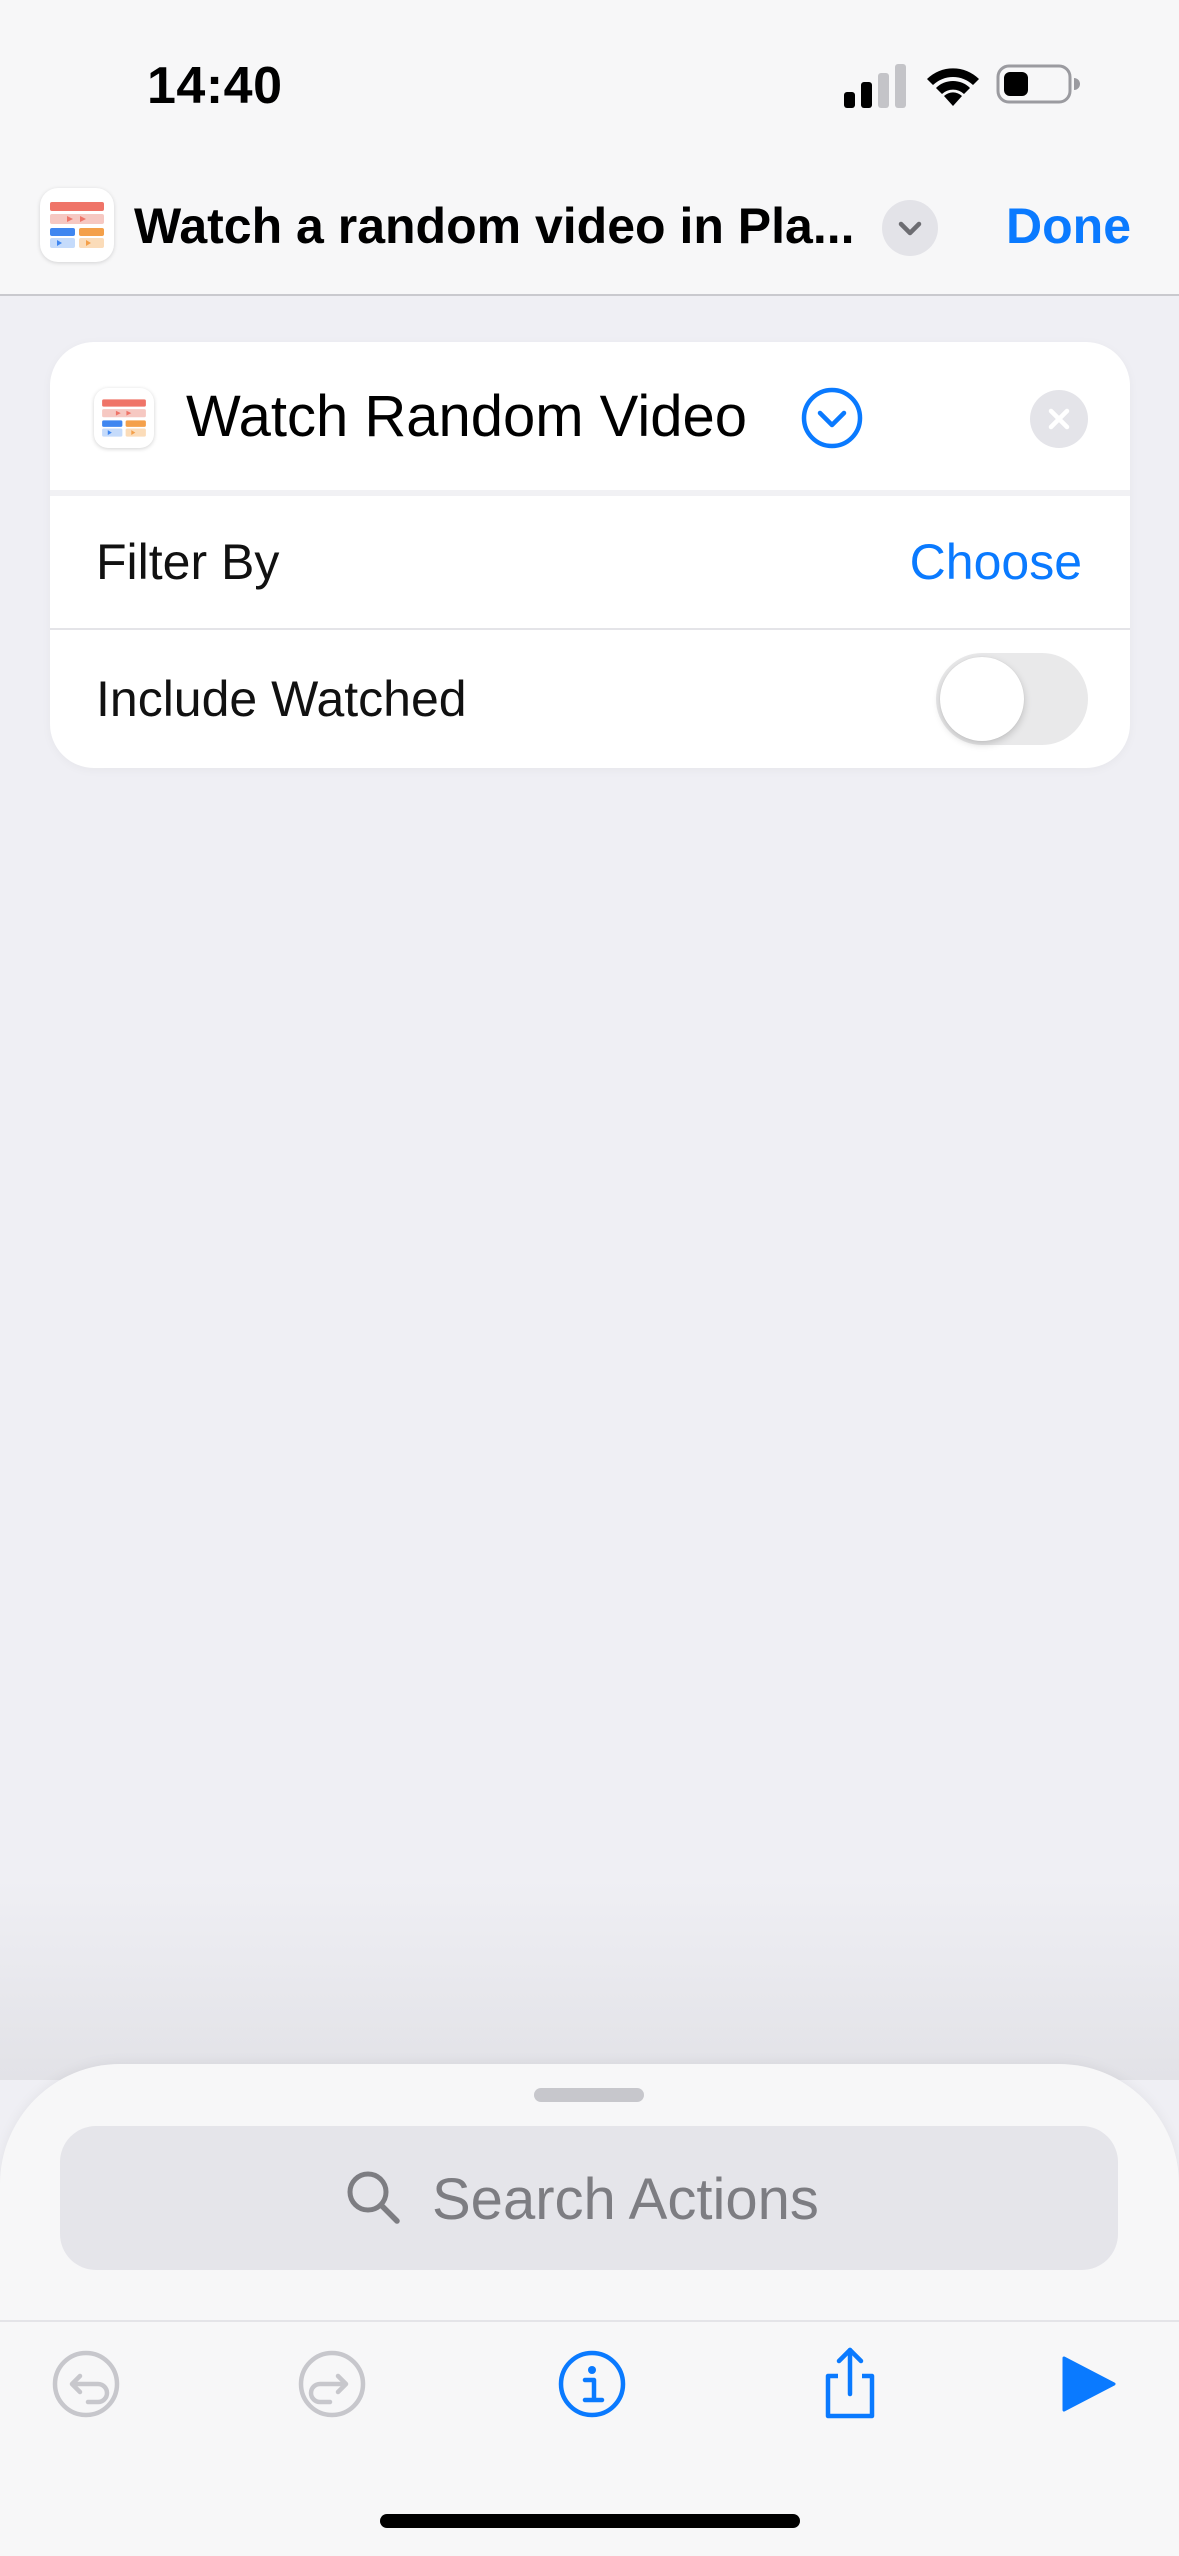  I want to click on status-bar: 14:40, so click(589, 85).